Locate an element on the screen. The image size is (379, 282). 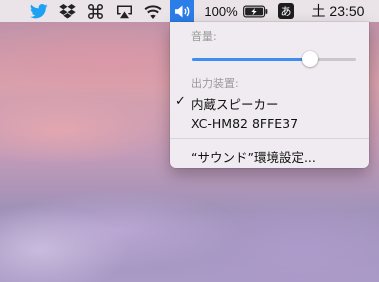
dropbox-icon is located at coordinates (67, 11).